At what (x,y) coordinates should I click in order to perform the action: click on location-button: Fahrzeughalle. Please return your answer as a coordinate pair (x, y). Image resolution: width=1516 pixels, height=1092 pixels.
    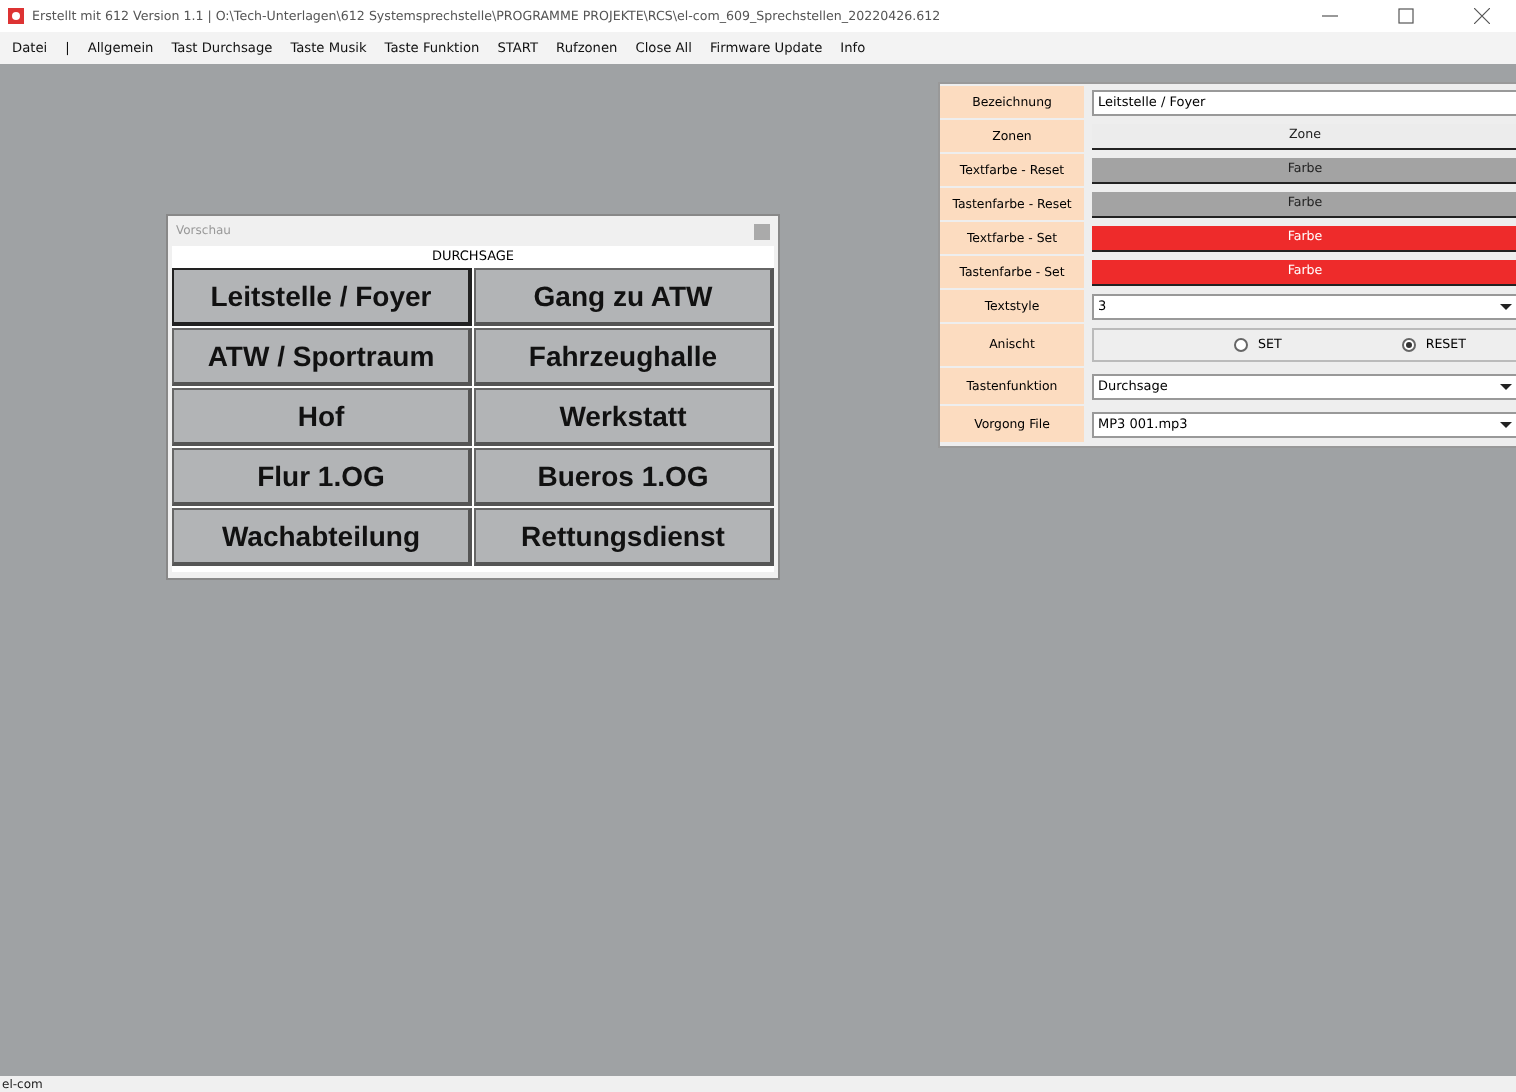
    Looking at the image, I should click on (624, 357).